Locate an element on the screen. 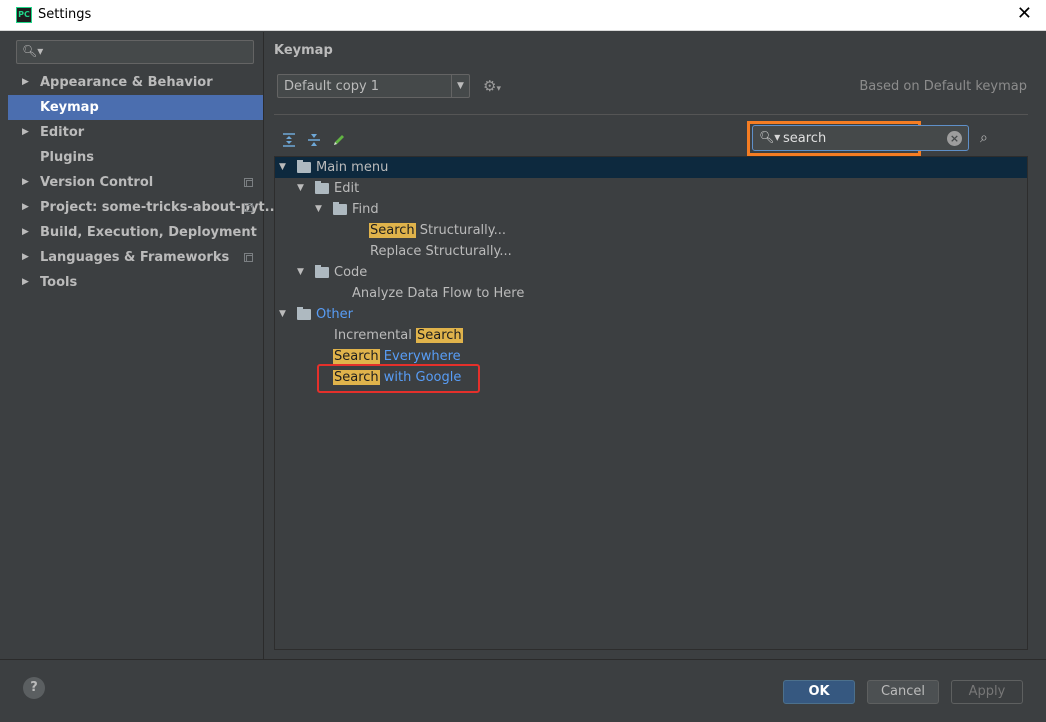 Image resolution: width=1046 pixels, height=722 pixels. sidebar-item-label: Build, Execution, Deployment is located at coordinates (148, 232).